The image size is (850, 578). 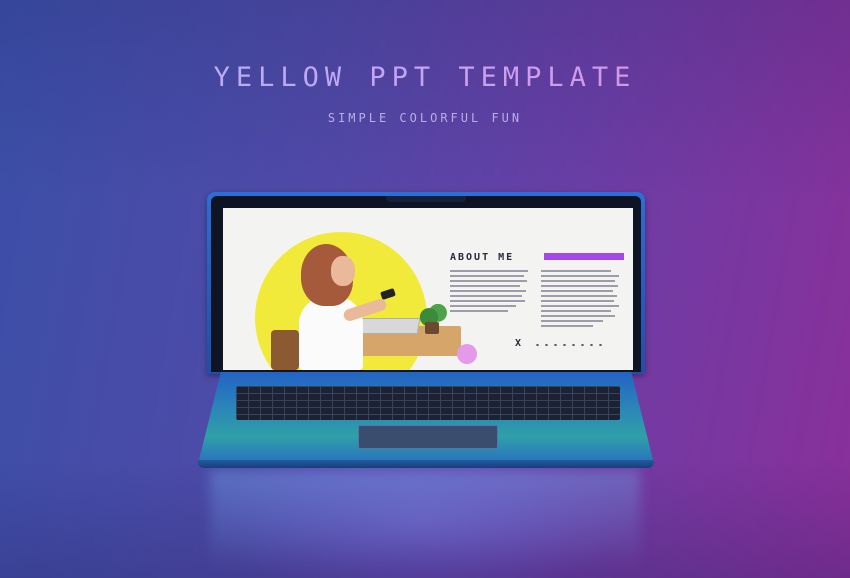 What do you see at coordinates (285, 350) in the screenshot?
I see `chair` at bounding box center [285, 350].